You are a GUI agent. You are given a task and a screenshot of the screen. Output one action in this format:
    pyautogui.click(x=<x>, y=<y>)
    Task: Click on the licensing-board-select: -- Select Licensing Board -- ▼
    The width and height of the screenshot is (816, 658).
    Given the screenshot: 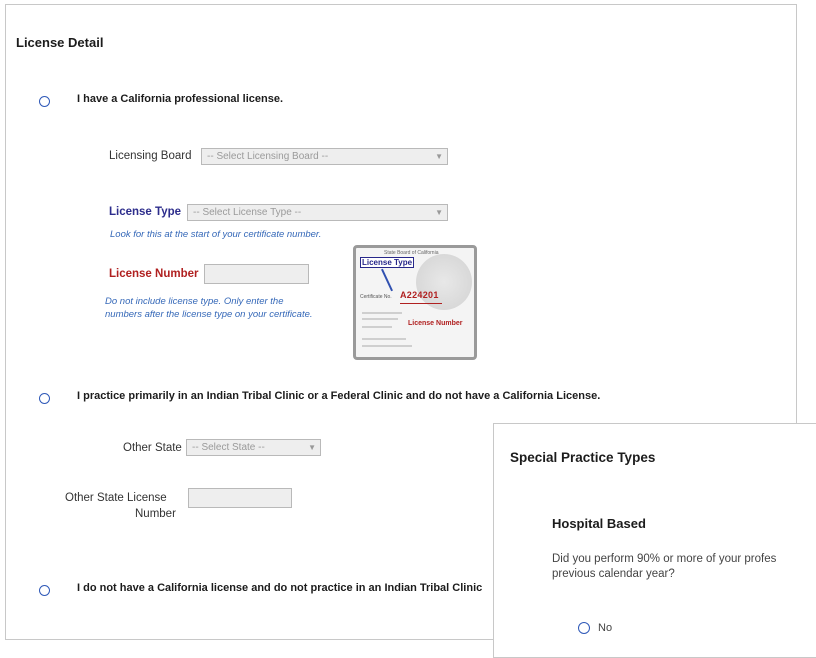 What is the action you would take?
    pyautogui.click(x=324, y=156)
    